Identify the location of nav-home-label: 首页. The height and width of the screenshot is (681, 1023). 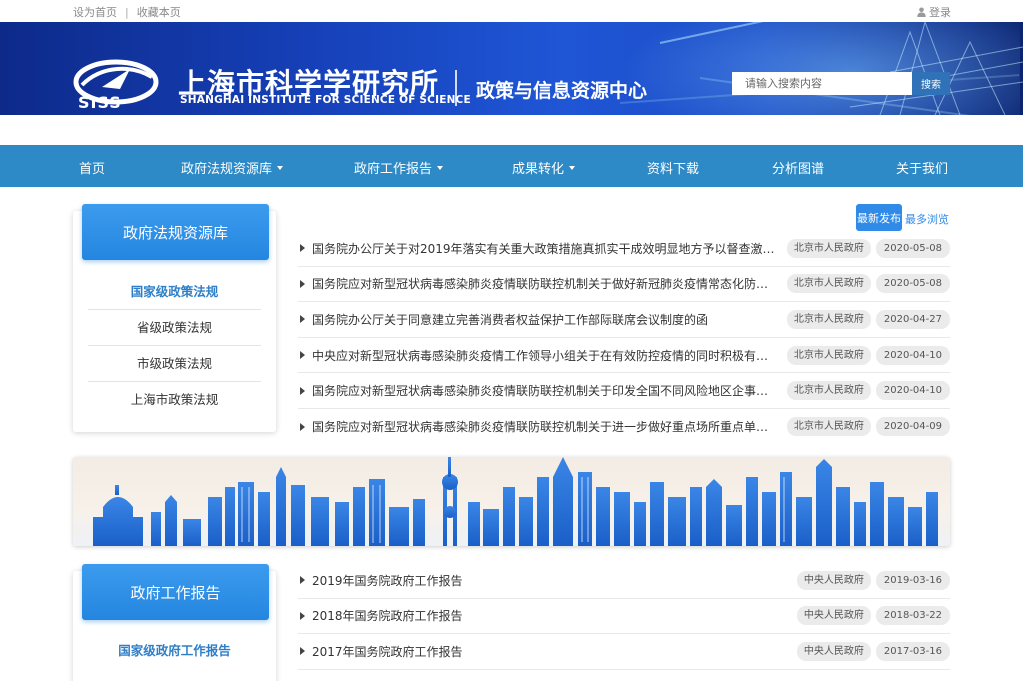
(92, 169).